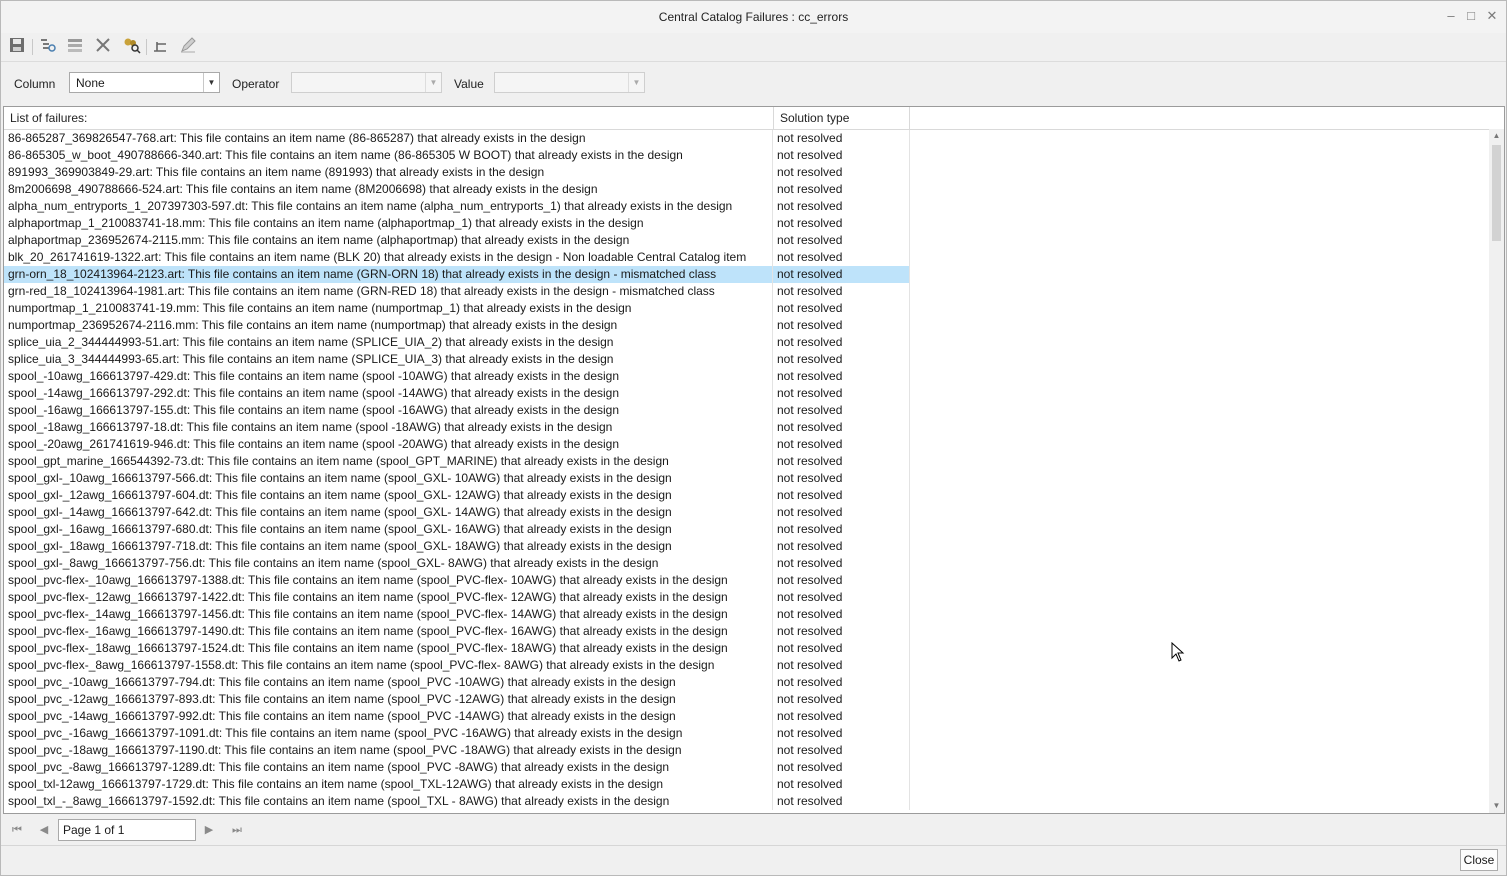 The width and height of the screenshot is (1507, 876). I want to click on edit-icon, so click(188, 47).